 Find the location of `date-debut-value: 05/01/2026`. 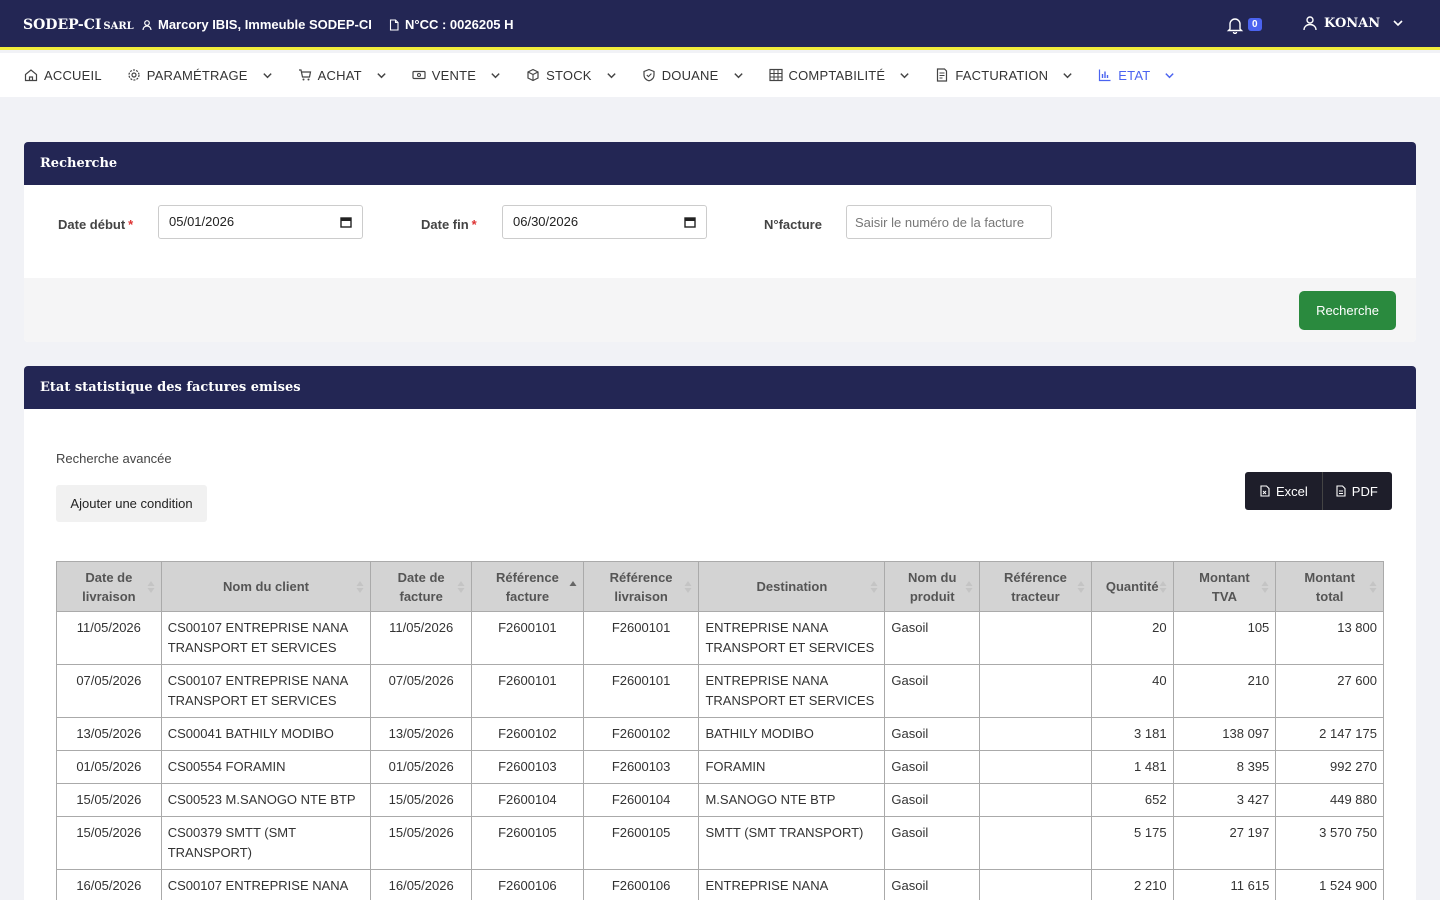

date-debut-value: 05/01/2026 is located at coordinates (202, 221).